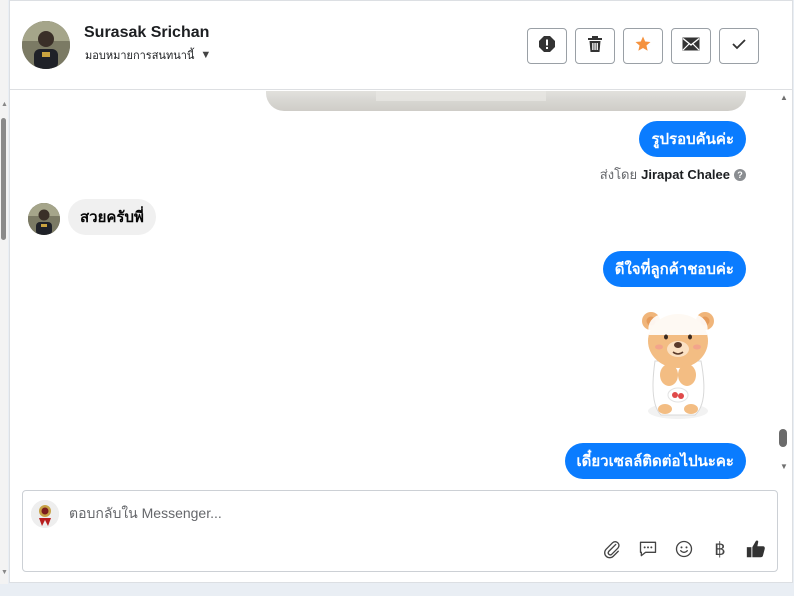  I want to click on assign-conversation-dropdown: มอบหมายการสนทนานี้ ▼, so click(148, 55).